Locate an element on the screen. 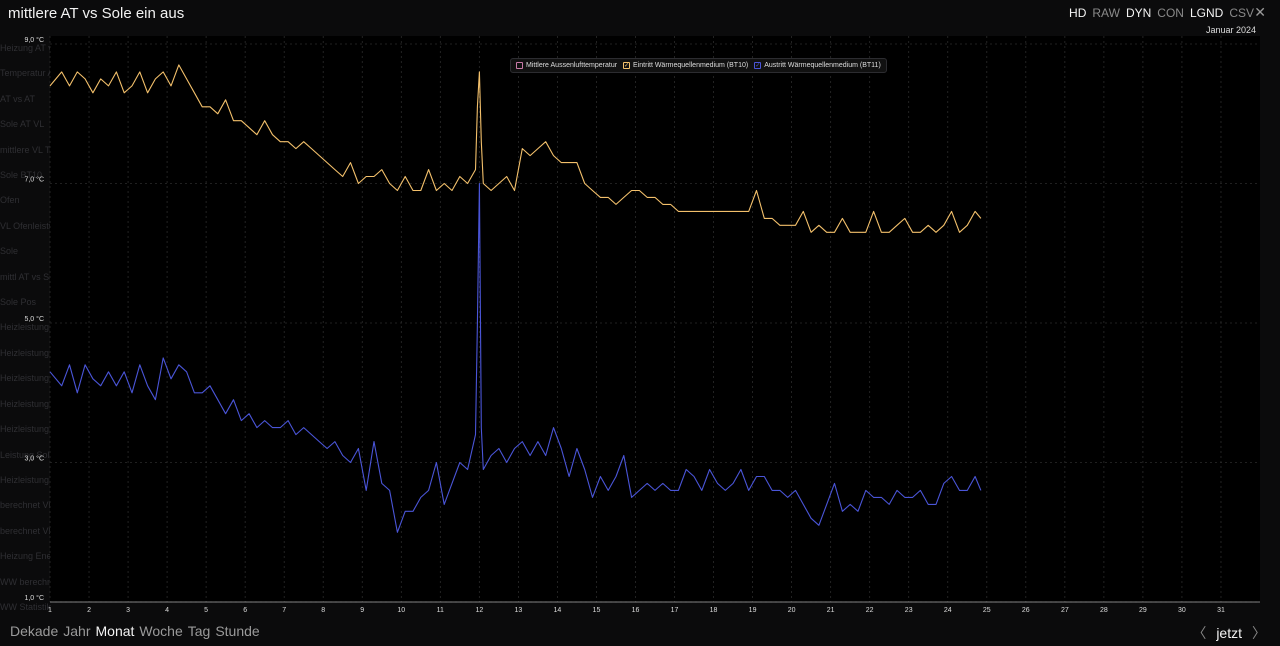 The height and width of the screenshot is (646, 1280). y-tick-label: 3,0 °C is located at coordinates (34, 459).